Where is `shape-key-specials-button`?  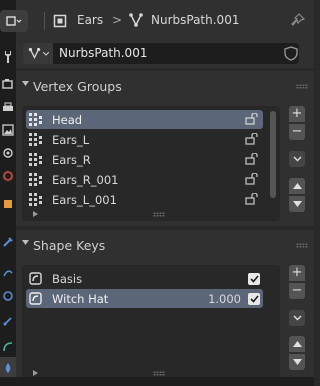 shape-key-specials-button is located at coordinates (297, 318).